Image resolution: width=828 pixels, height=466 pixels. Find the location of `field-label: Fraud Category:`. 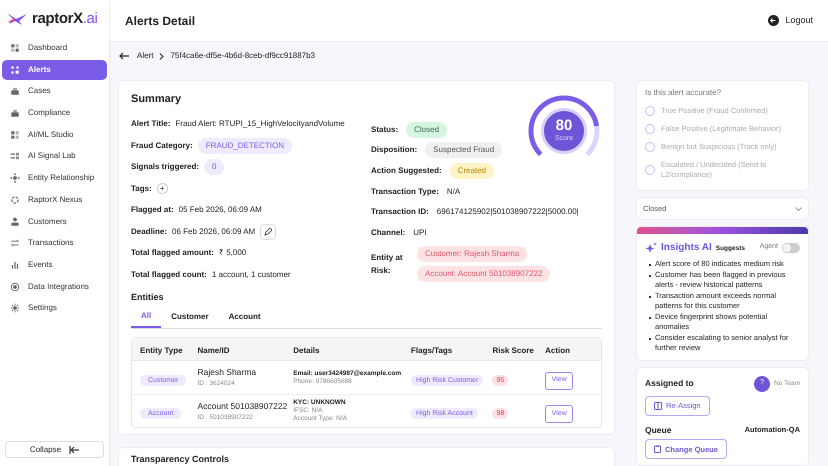

field-label: Fraud Category: is located at coordinates (162, 146).